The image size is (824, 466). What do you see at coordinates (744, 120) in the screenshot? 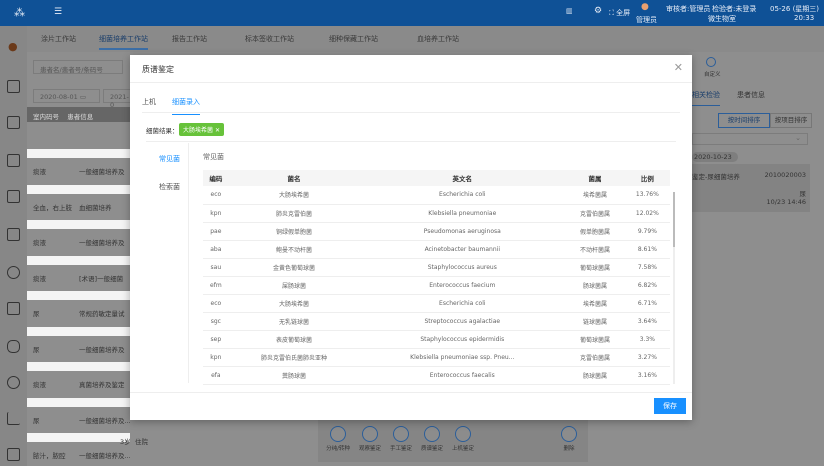
I see `sort-by-time-button: 按时间排序` at bounding box center [744, 120].